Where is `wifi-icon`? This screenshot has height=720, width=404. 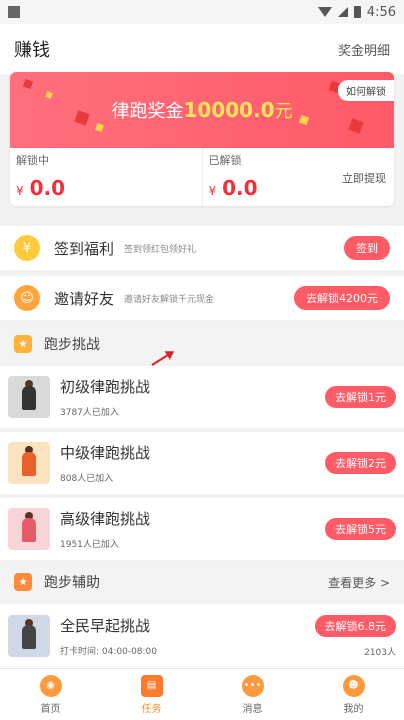
wifi-icon is located at coordinates (324, 12).